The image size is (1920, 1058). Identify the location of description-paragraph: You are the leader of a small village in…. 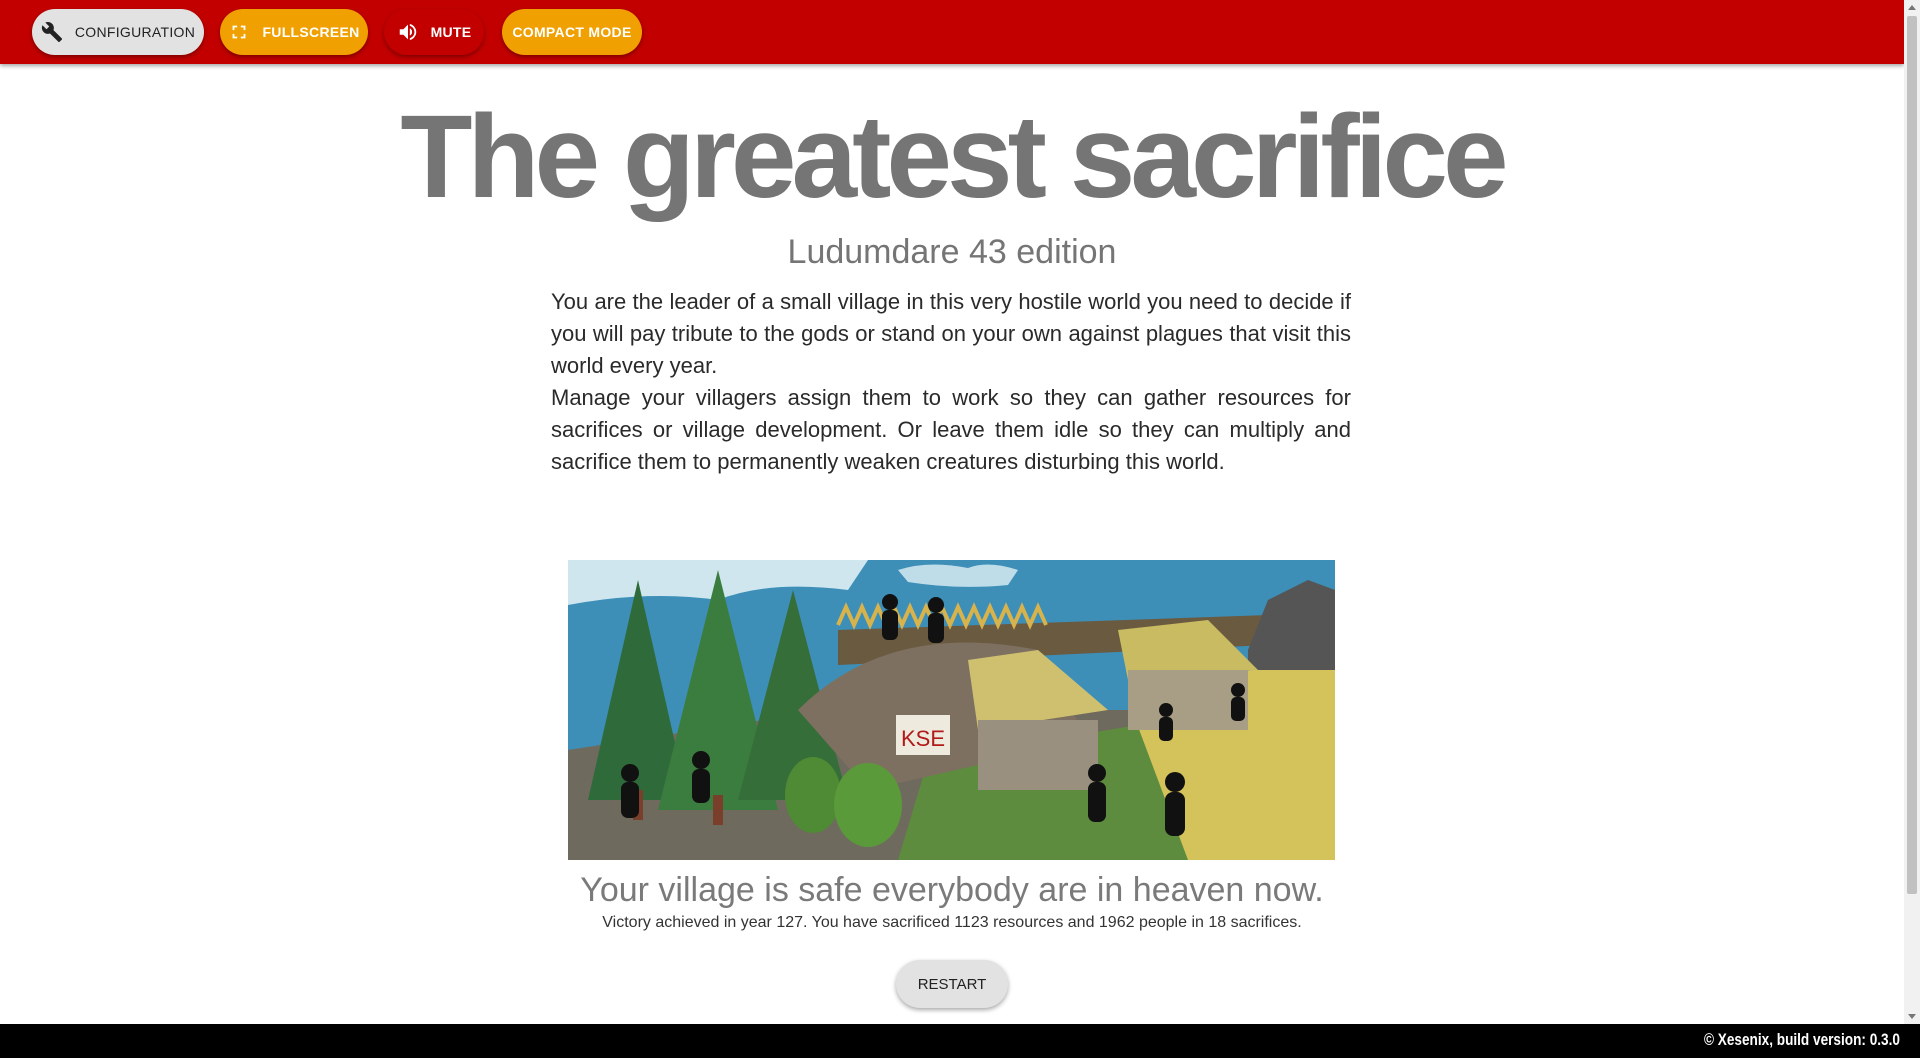
(951, 333).